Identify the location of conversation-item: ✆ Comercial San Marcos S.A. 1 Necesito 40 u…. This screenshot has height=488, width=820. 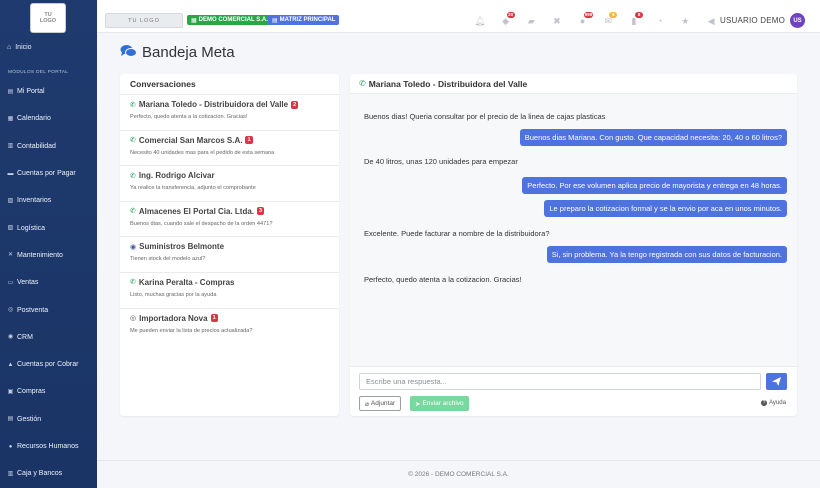
(229, 147).